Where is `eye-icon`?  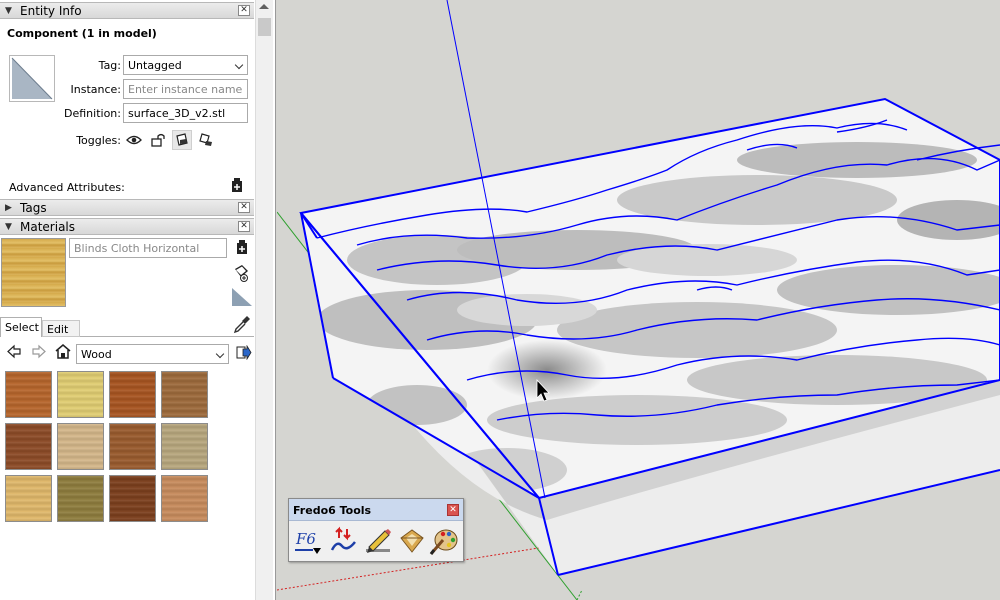
eye-icon is located at coordinates (134, 140).